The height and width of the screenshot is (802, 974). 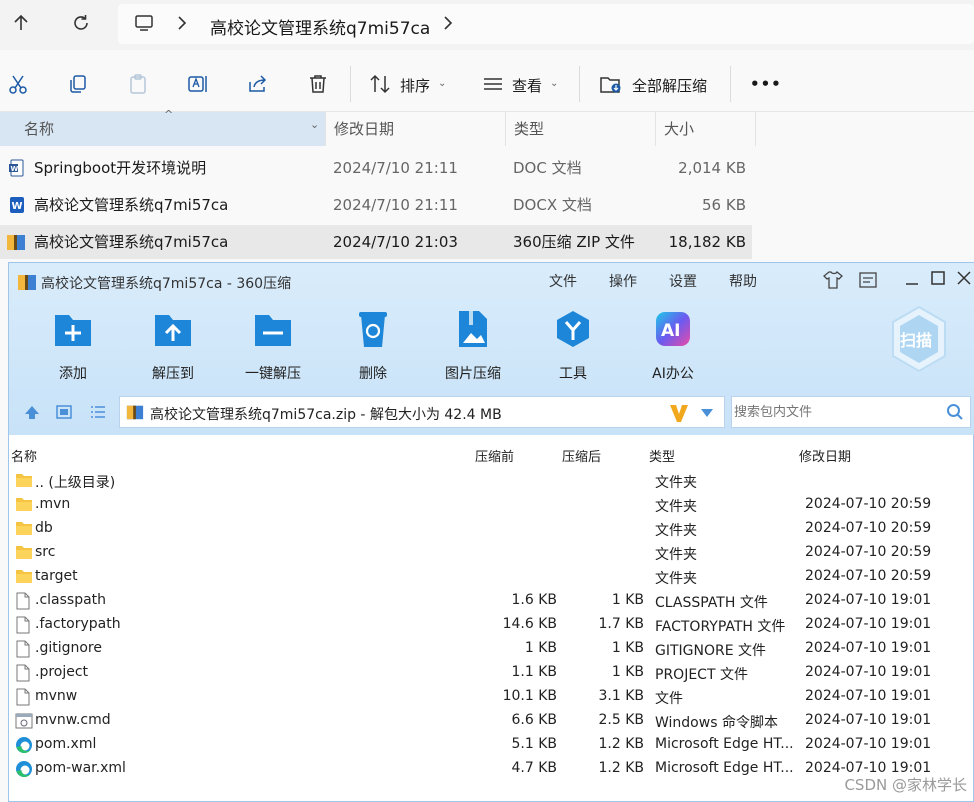 What do you see at coordinates (32, 412) in the screenshot?
I see `up-level-icon` at bounding box center [32, 412].